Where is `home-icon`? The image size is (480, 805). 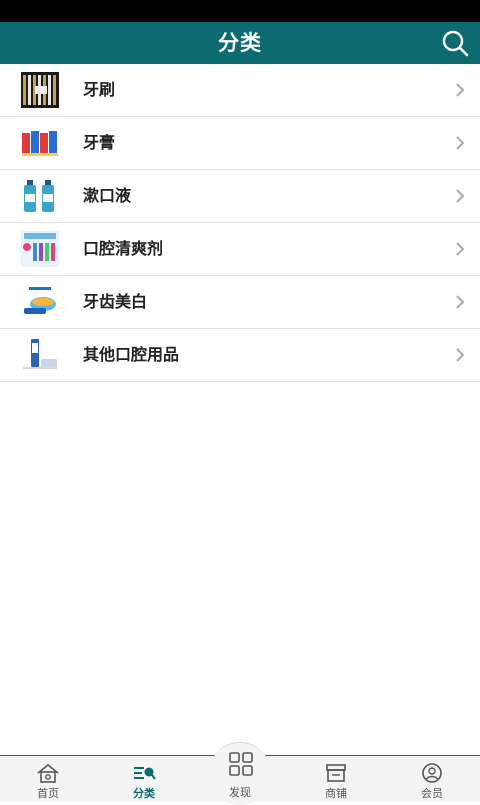 home-icon is located at coordinates (48, 773).